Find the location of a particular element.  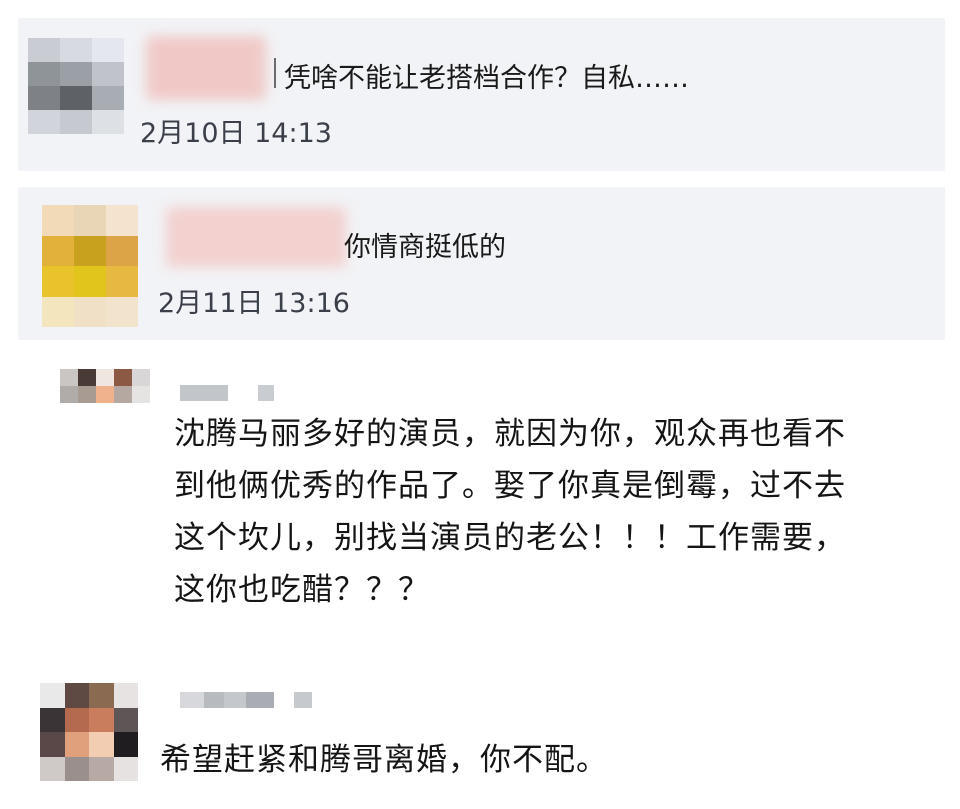

comment-line: 这个坎儿，别找当演员的老公！！！工作需要， is located at coordinates (510, 538).